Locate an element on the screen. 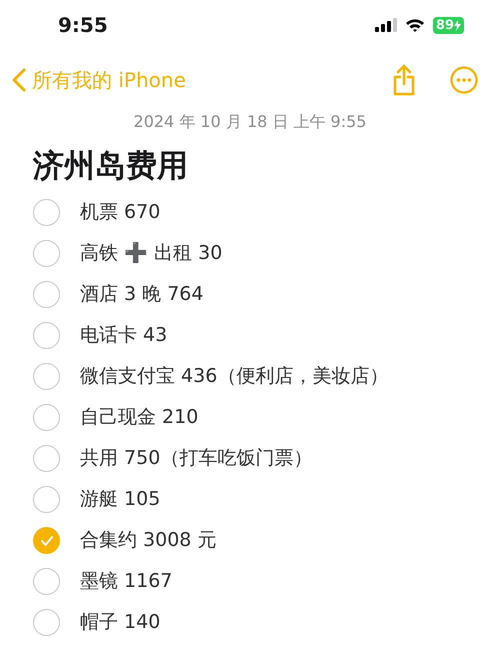 This screenshot has width=500, height=653. checklist-item-text: 机票 670 is located at coordinates (120, 213).